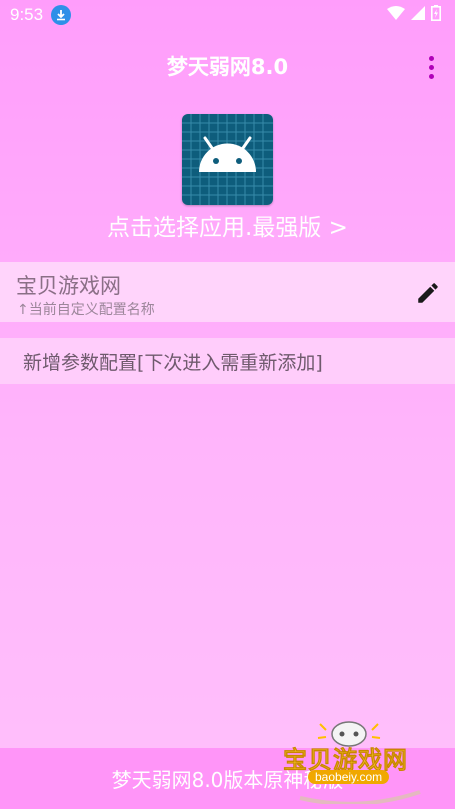 This screenshot has height=809, width=455. What do you see at coordinates (360, 758) in the screenshot?
I see `watermark: 宝贝游戏网 baobeiy.com` at bounding box center [360, 758].